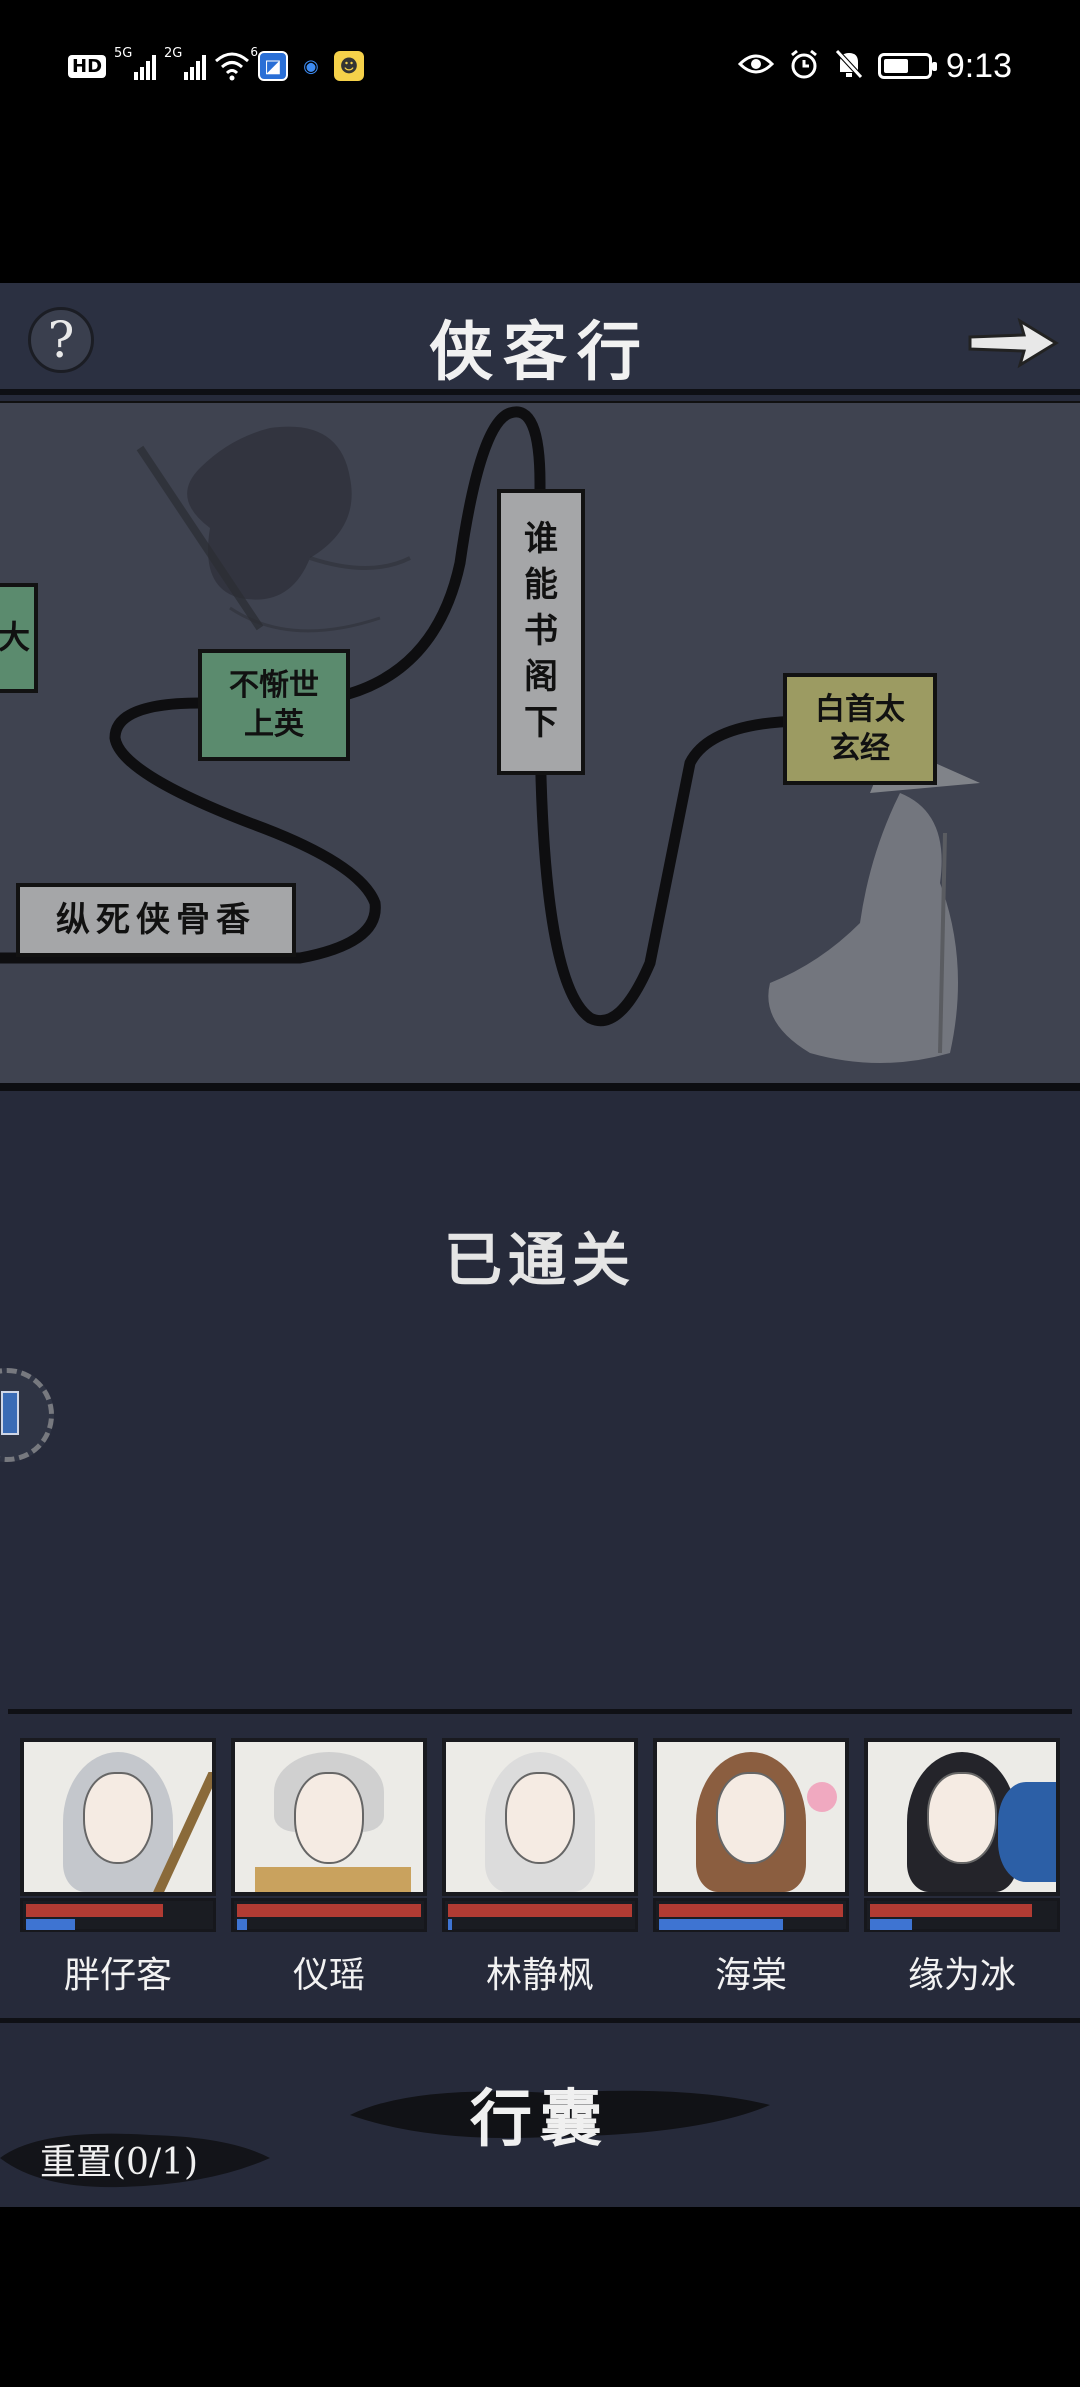 The image size is (1080, 2387). What do you see at coordinates (860, 748) in the screenshot?
I see `level-node-baishou-line2: 玄经` at bounding box center [860, 748].